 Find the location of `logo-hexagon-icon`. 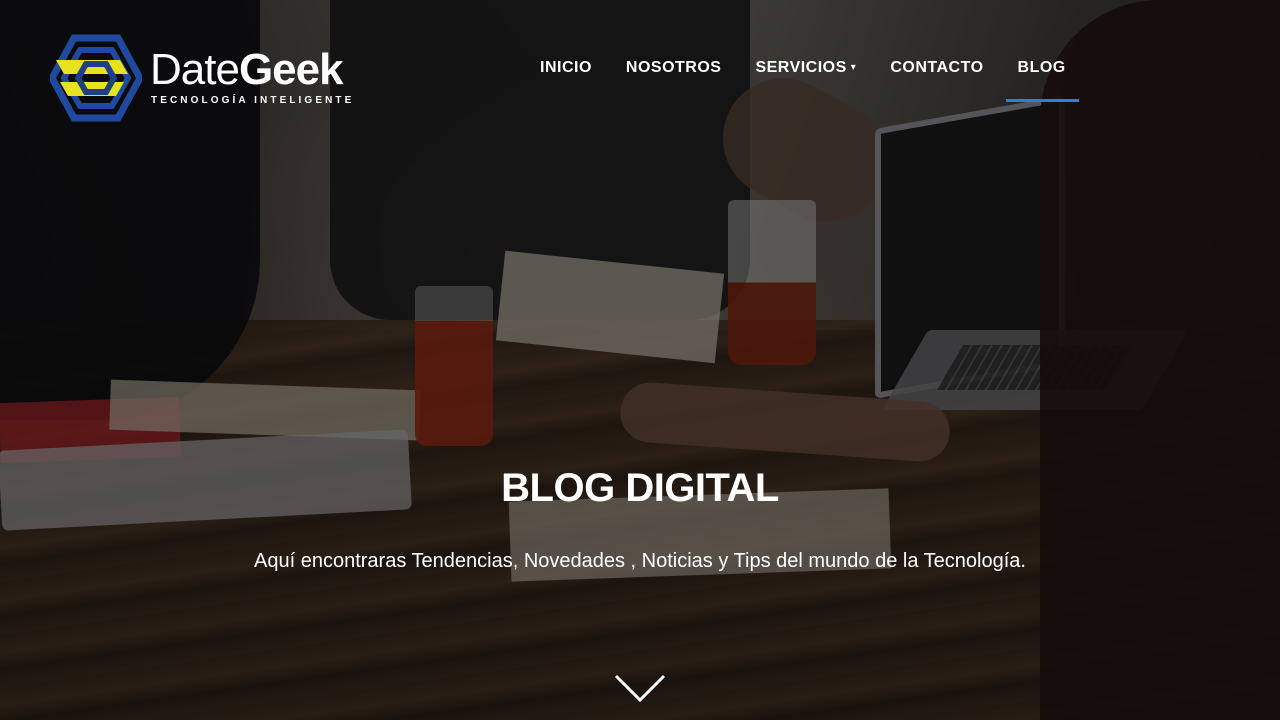

logo-hexagon-icon is located at coordinates (96, 78).